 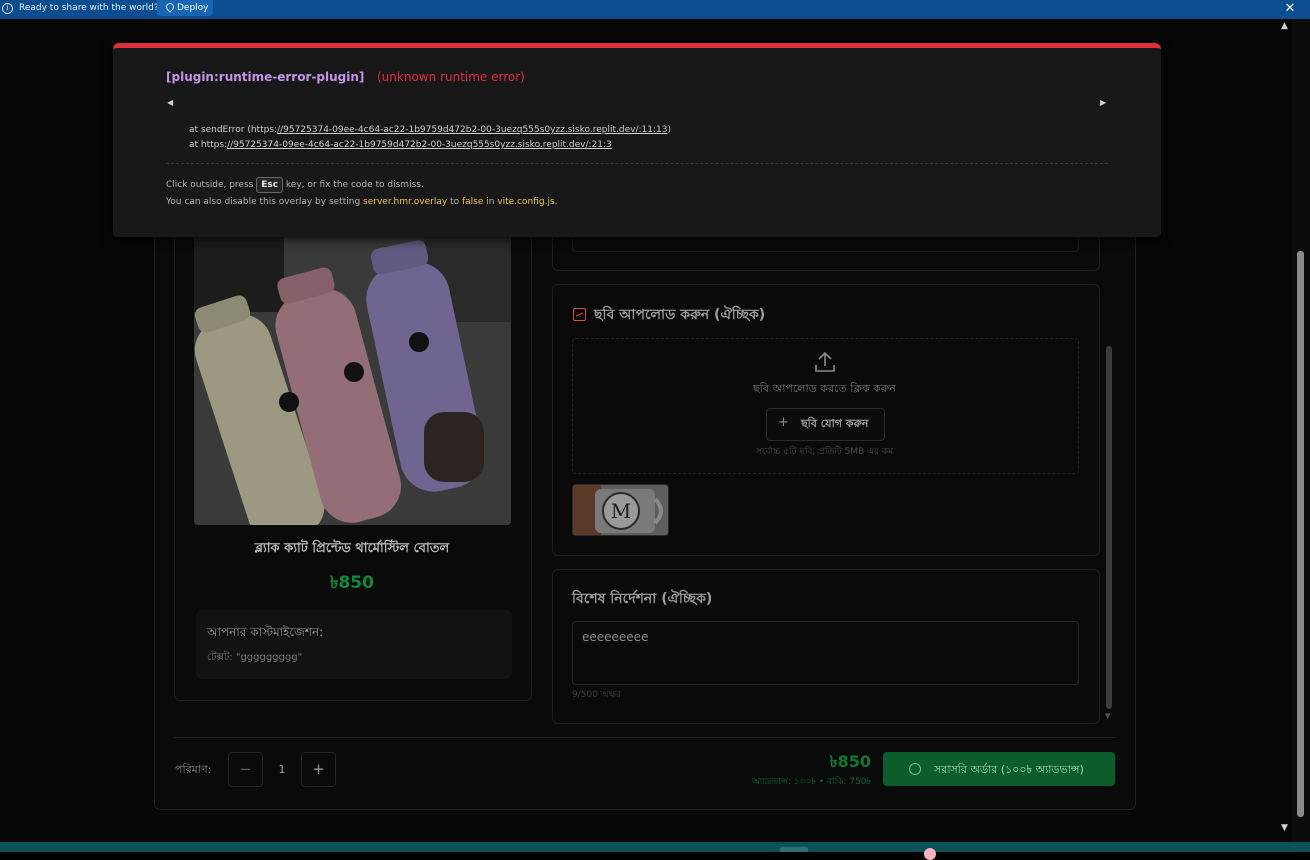 I want to click on customization-heading: আপনার কাস্টমাইজেশন:, so click(x=265, y=632).